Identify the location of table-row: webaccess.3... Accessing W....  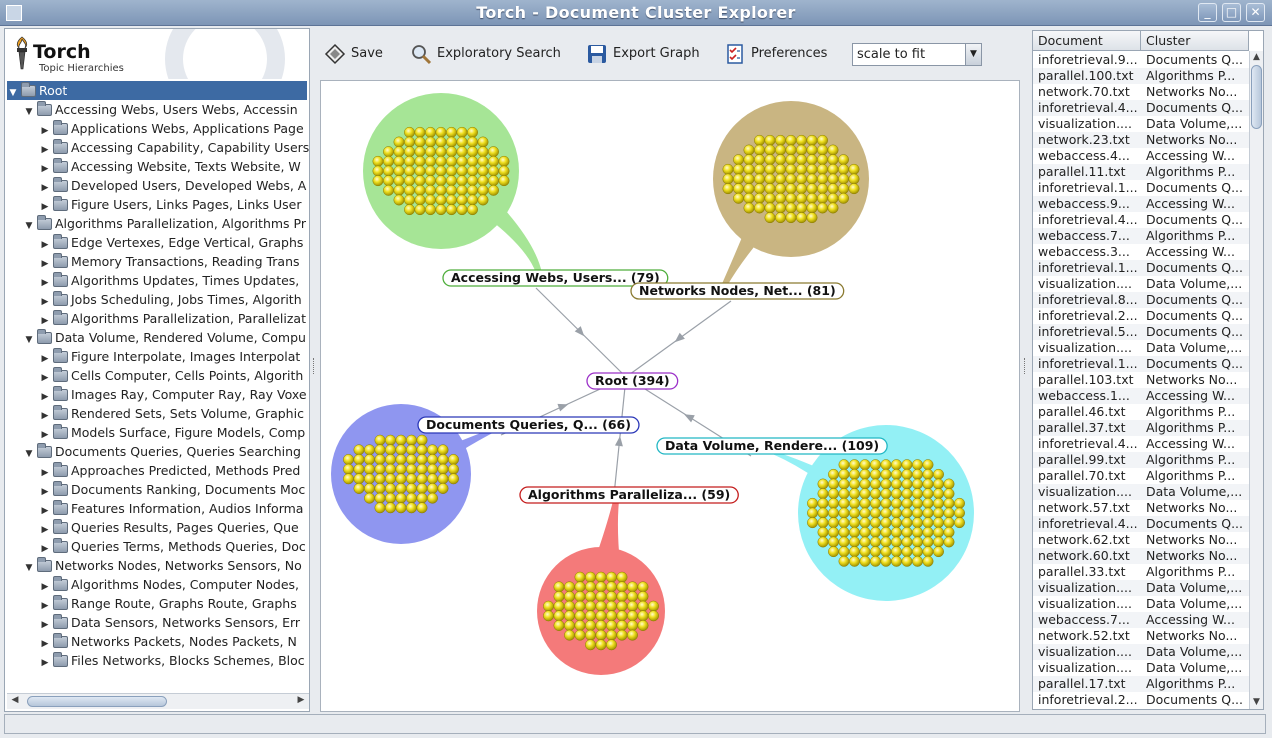
(1141, 252).